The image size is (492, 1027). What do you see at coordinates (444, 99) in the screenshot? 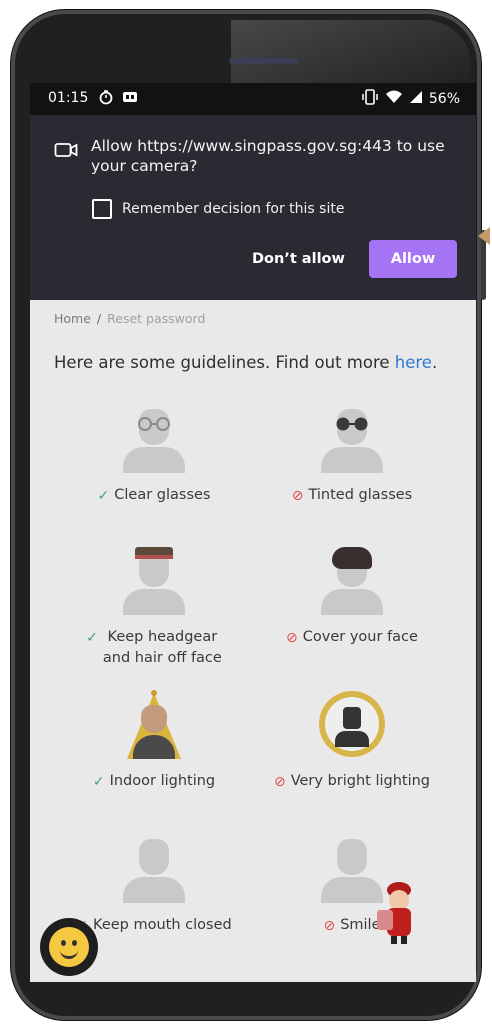
I see `battery-percent: 56%` at bounding box center [444, 99].